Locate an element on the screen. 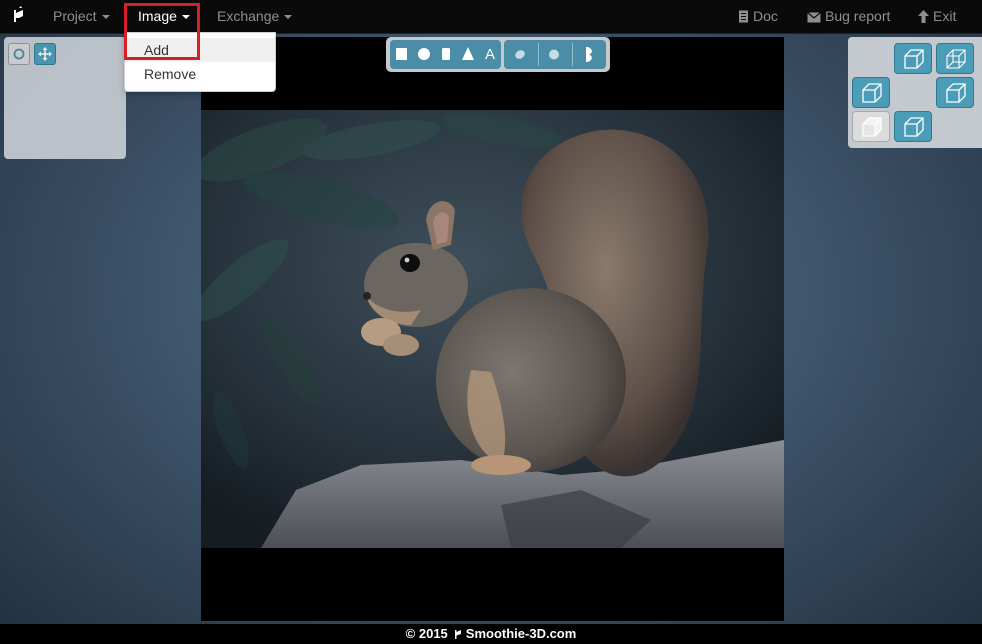  add-ellipse-button is located at coordinates (520, 54).